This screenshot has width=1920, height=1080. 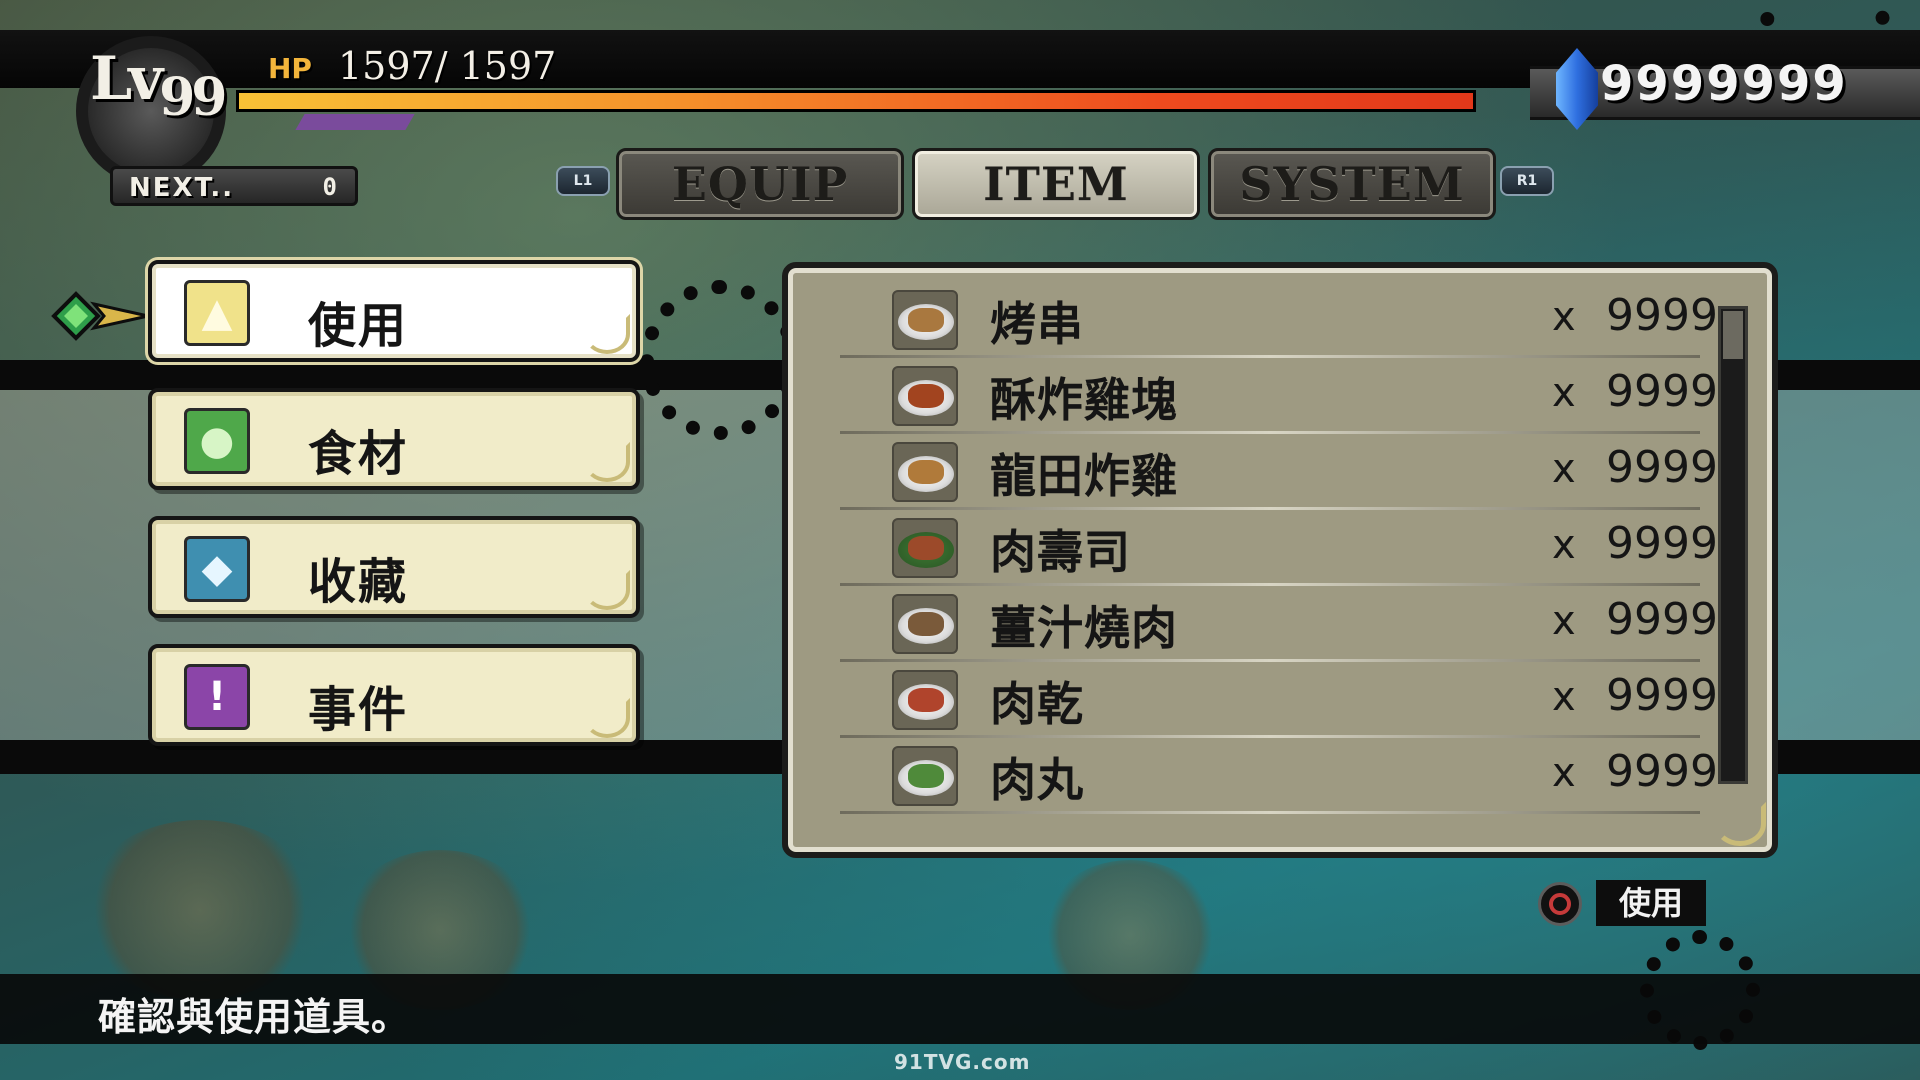 What do you see at coordinates (583, 181) in the screenshot?
I see `l1-shoulder-button: L1` at bounding box center [583, 181].